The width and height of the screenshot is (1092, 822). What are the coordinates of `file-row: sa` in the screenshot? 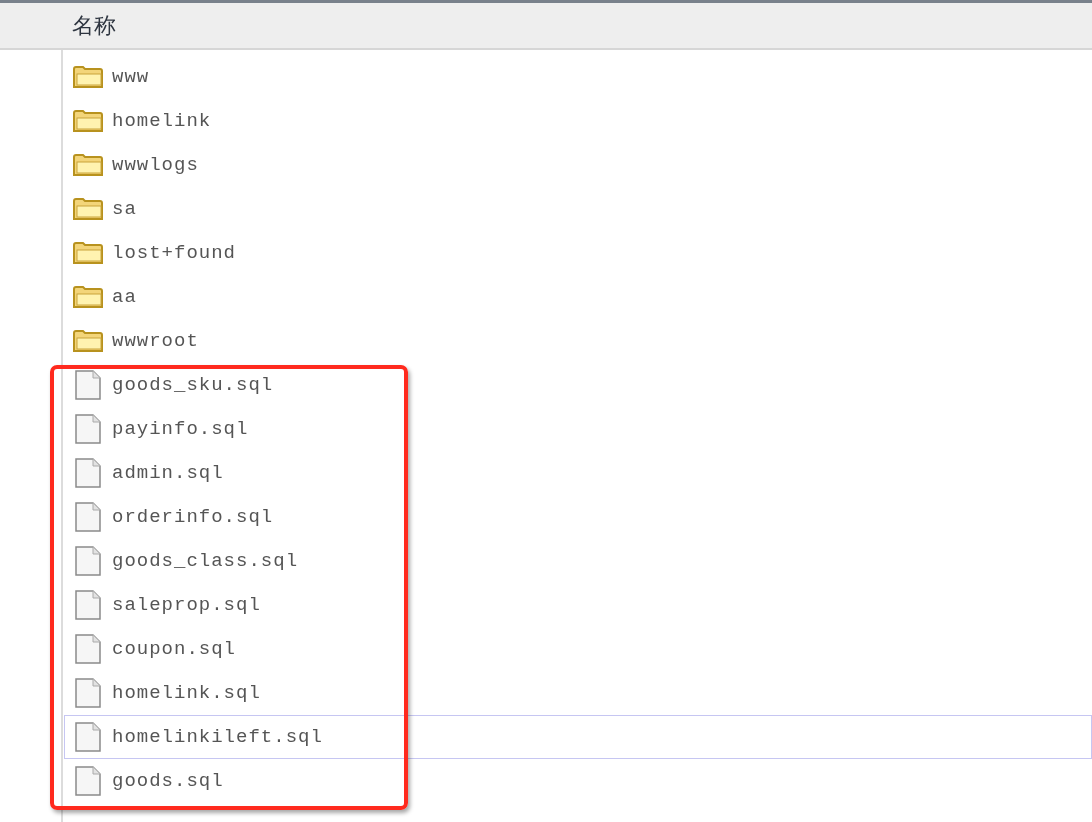 It's located at (578, 209).